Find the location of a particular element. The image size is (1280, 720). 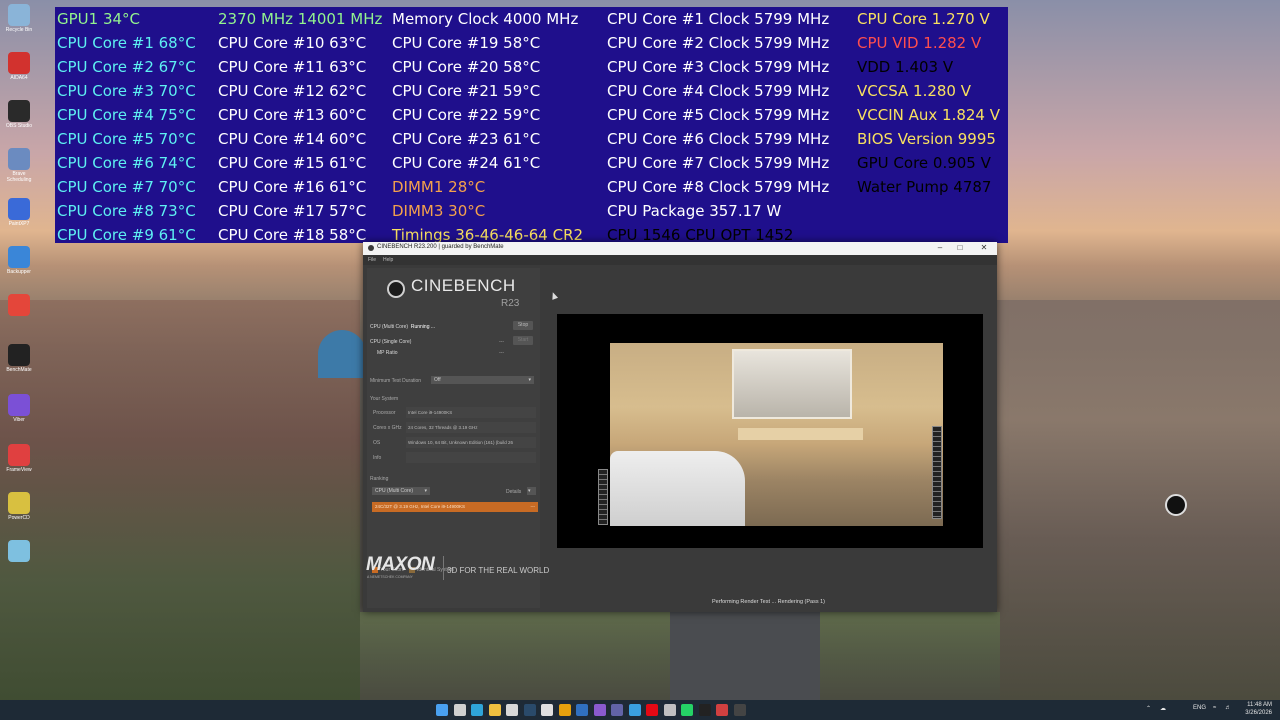

scene-window is located at coordinates (792, 384).